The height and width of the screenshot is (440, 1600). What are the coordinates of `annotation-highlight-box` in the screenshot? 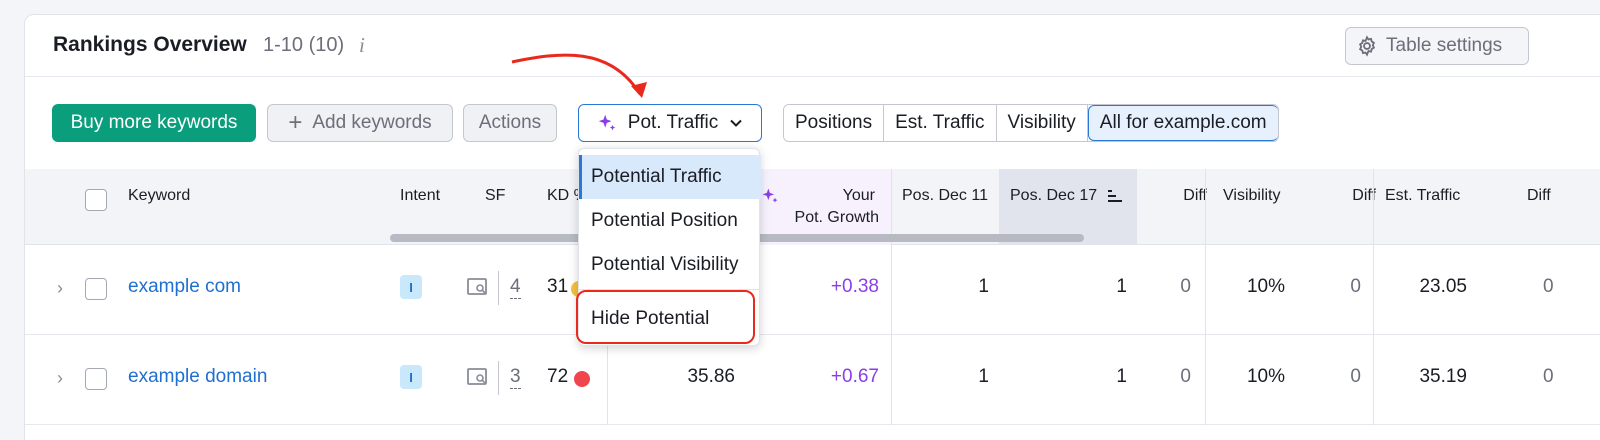 It's located at (665, 317).